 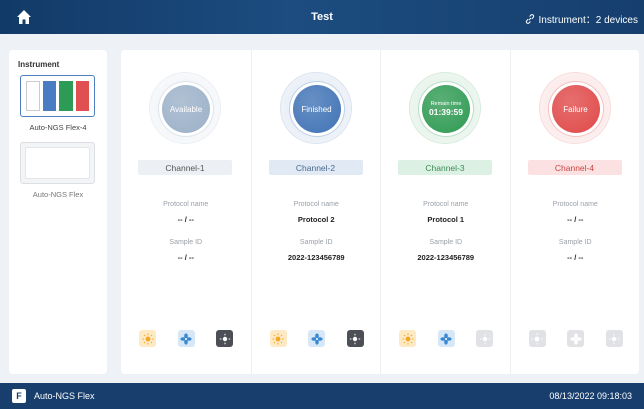 What do you see at coordinates (446, 112) in the screenshot?
I see `status-text: 01:39:59` at bounding box center [446, 112].